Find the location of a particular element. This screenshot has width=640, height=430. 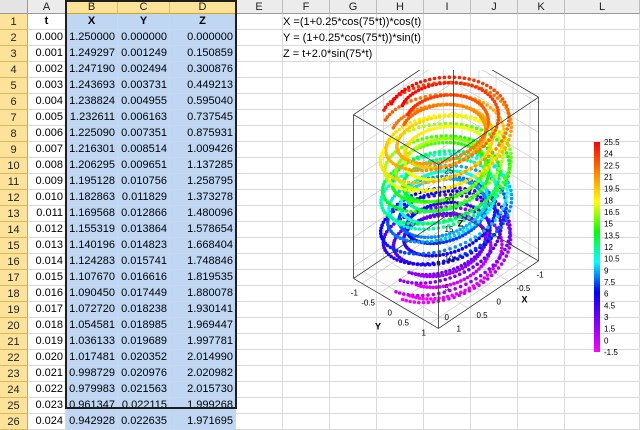

header-cell-l is located at coordinates (602, 22).